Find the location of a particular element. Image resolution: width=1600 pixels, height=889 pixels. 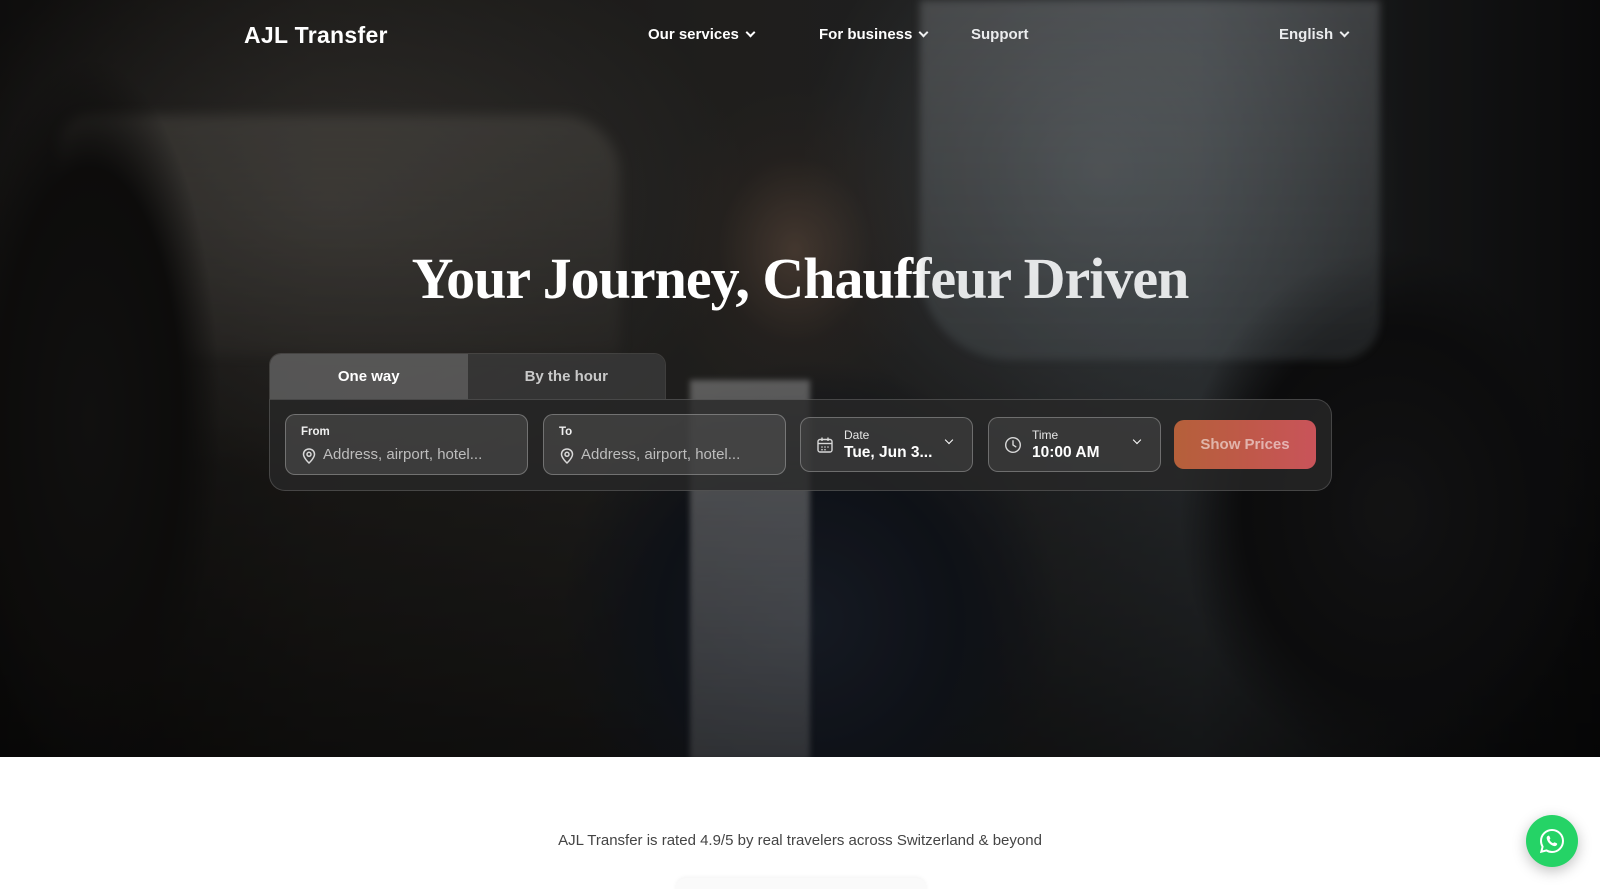

time-selector: Time 10:00 AM is located at coordinates (1074, 444).